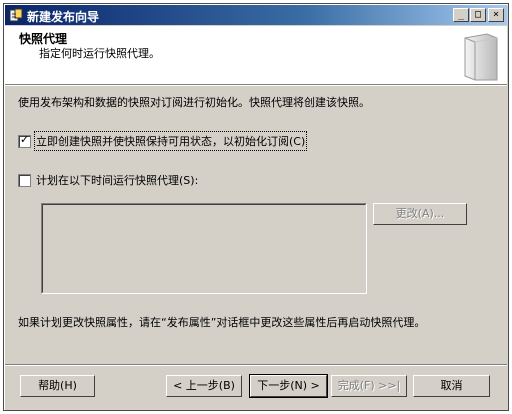  What do you see at coordinates (481, 57) in the screenshot?
I see `book-binder-icon` at bounding box center [481, 57].